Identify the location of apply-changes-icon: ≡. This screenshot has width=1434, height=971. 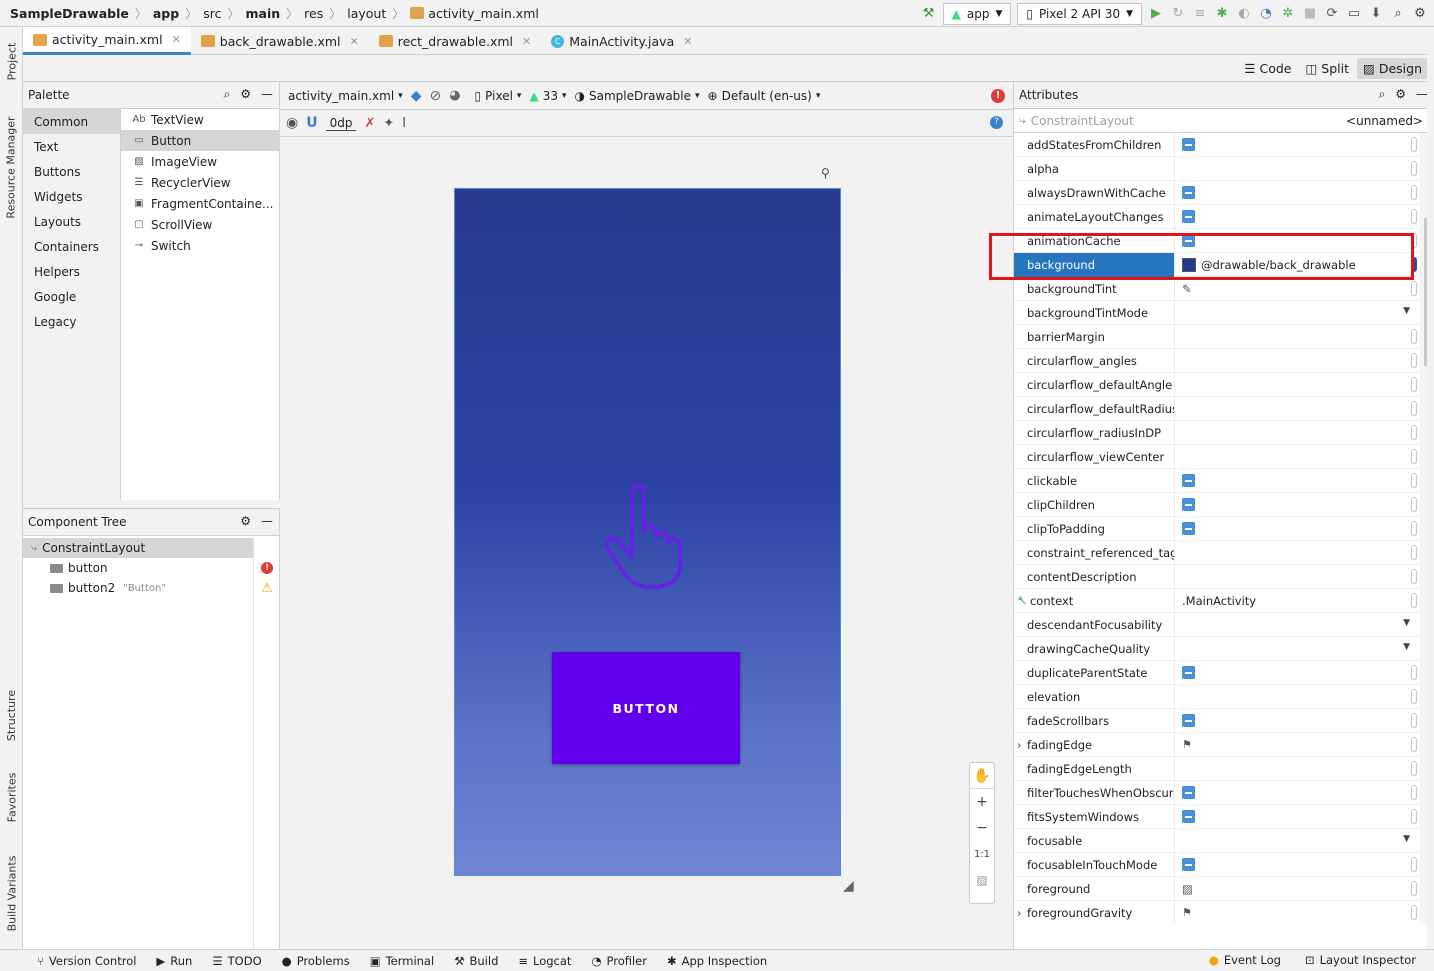
(1200, 14).